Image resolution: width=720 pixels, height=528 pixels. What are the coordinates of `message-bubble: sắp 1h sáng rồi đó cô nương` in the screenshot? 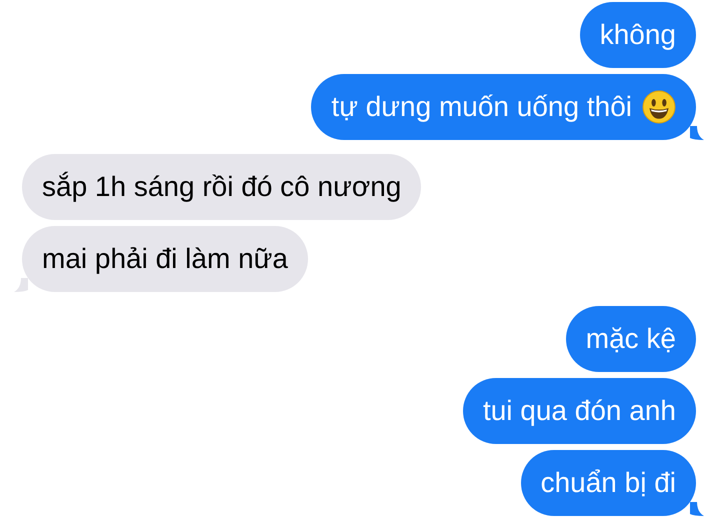 It's located at (222, 187).